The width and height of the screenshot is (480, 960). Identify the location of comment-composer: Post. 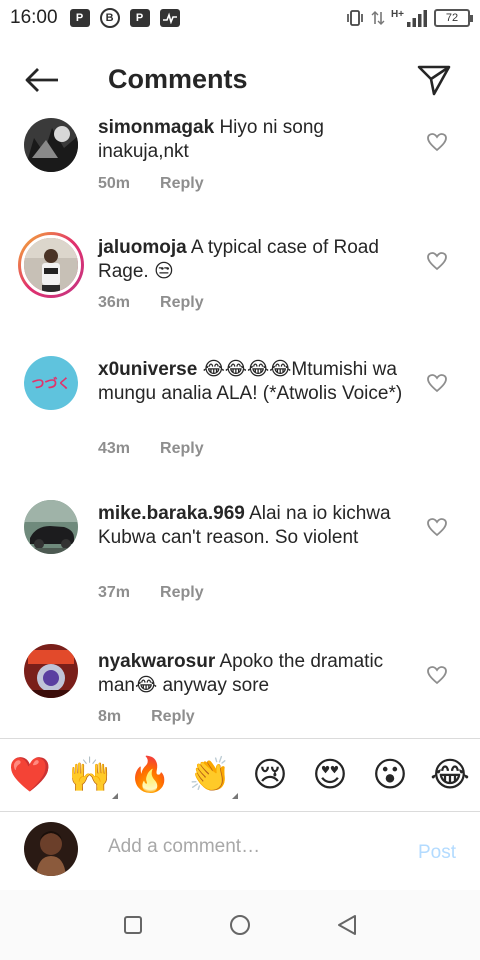
(240, 851).